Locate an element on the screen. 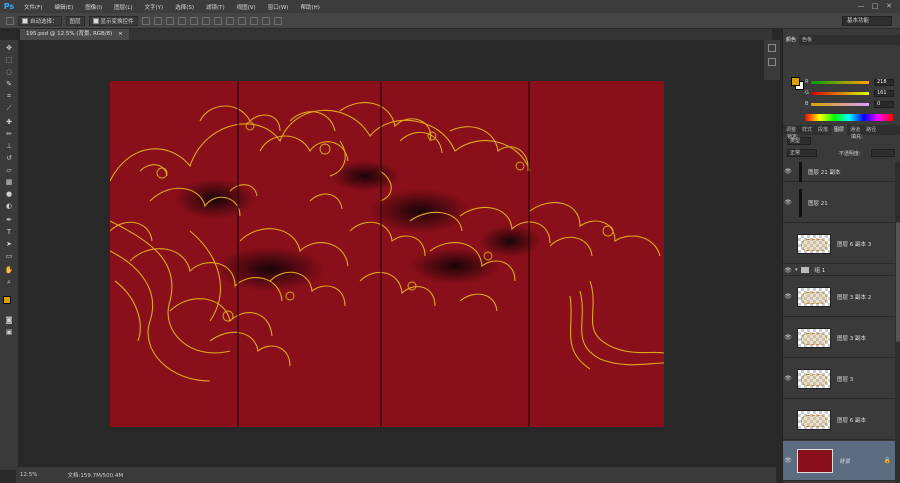 The width and height of the screenshot is (900, 483). lasso-tool-icon: ◌ is located at coordinates (9, 72).